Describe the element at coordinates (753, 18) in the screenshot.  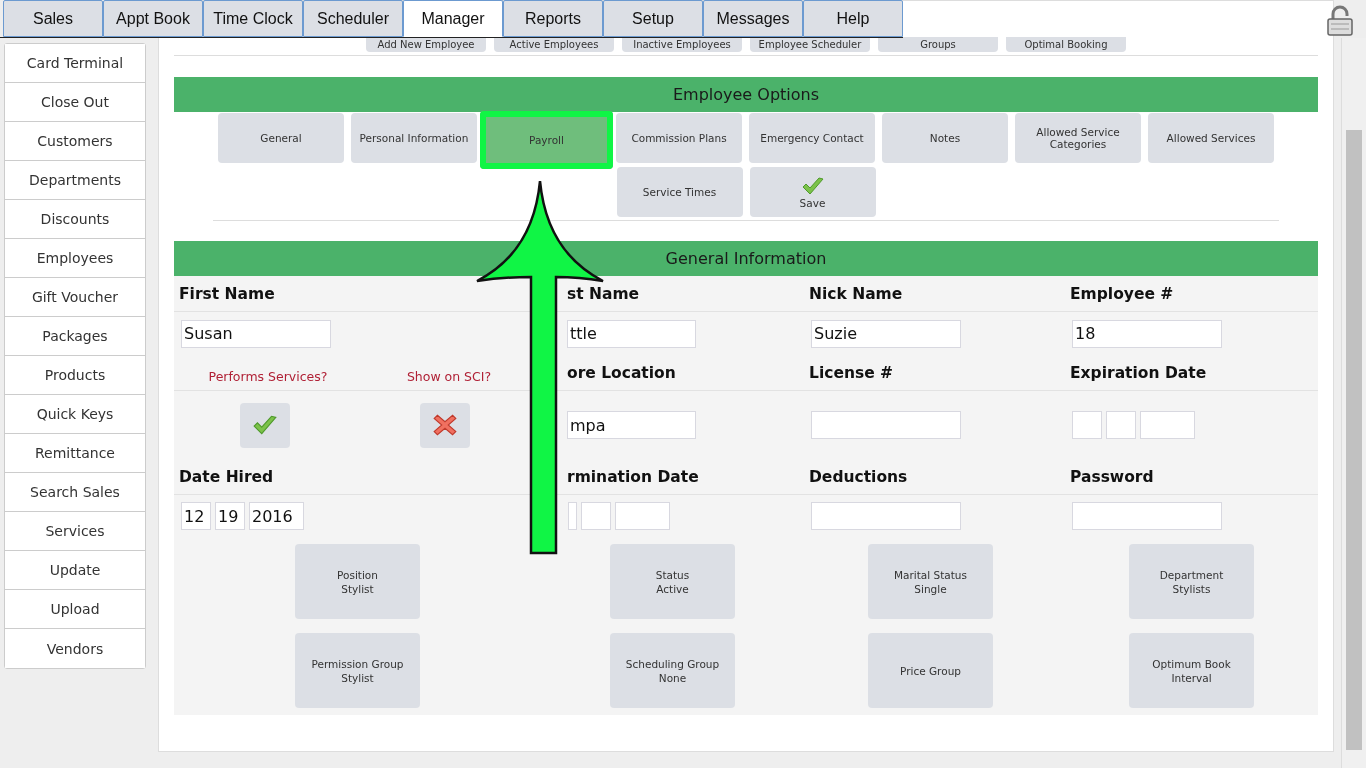
I see `nav-tab: Messages` at that location.